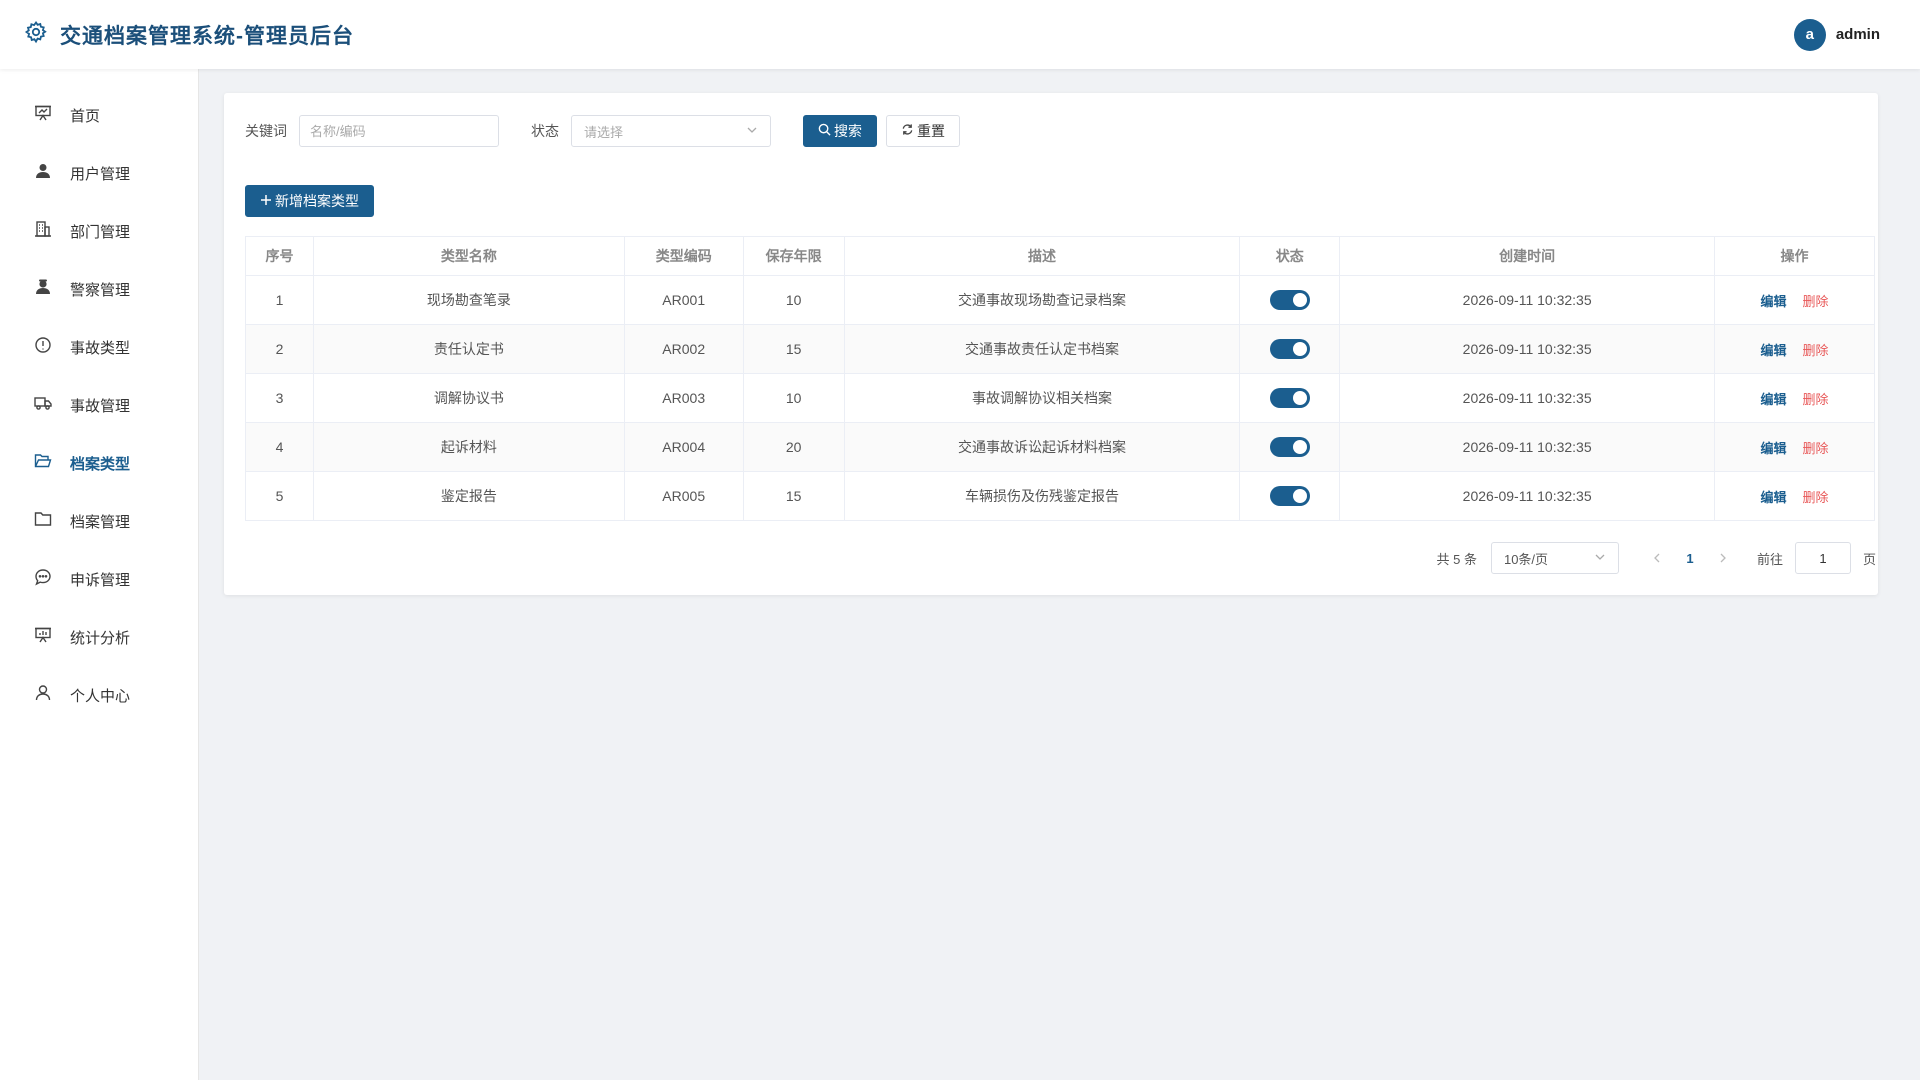  What do you see at coordinates (824, 131) in the screenshot?
I see `search-icon` at bounding box center [824, 131].